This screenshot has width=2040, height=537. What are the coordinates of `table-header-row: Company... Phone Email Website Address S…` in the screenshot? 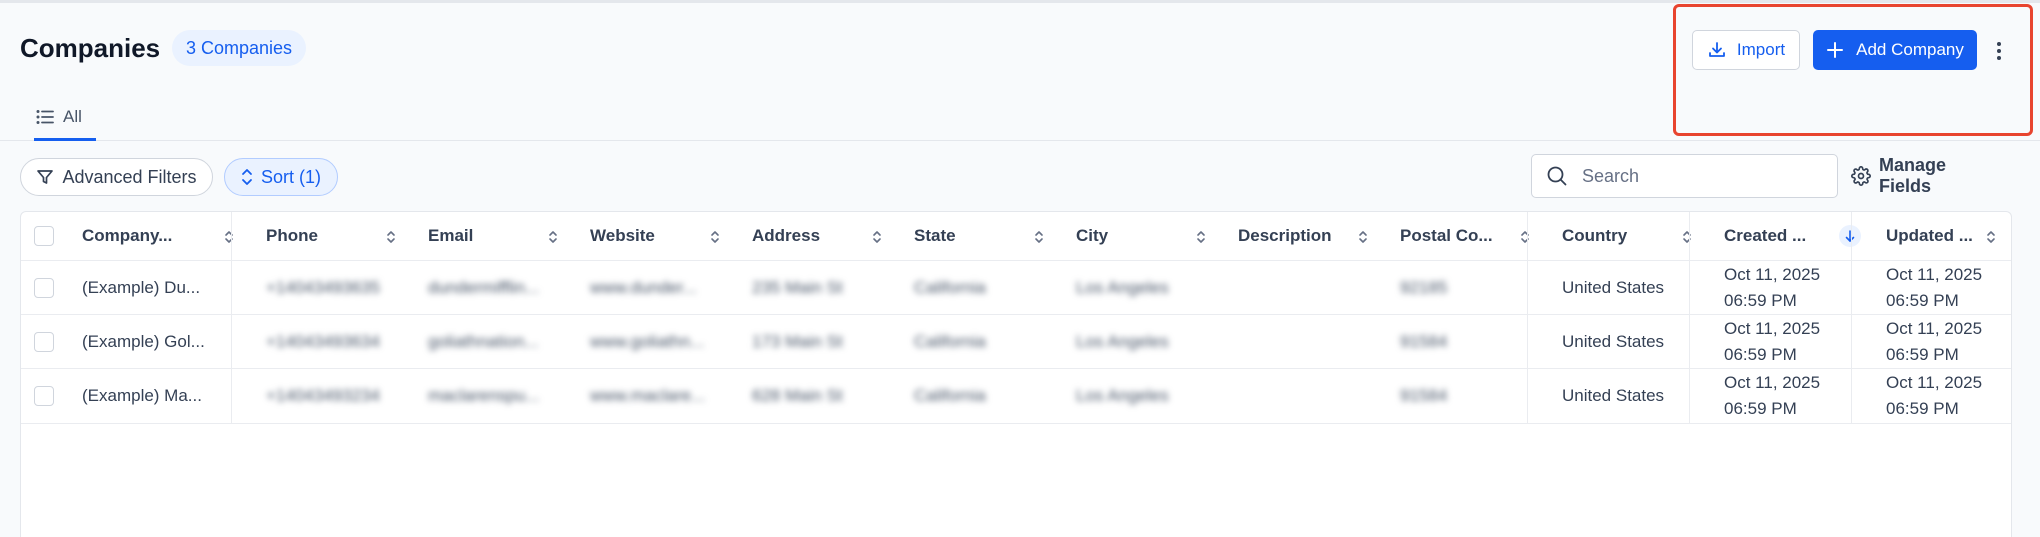 It's located at (1016, 236).